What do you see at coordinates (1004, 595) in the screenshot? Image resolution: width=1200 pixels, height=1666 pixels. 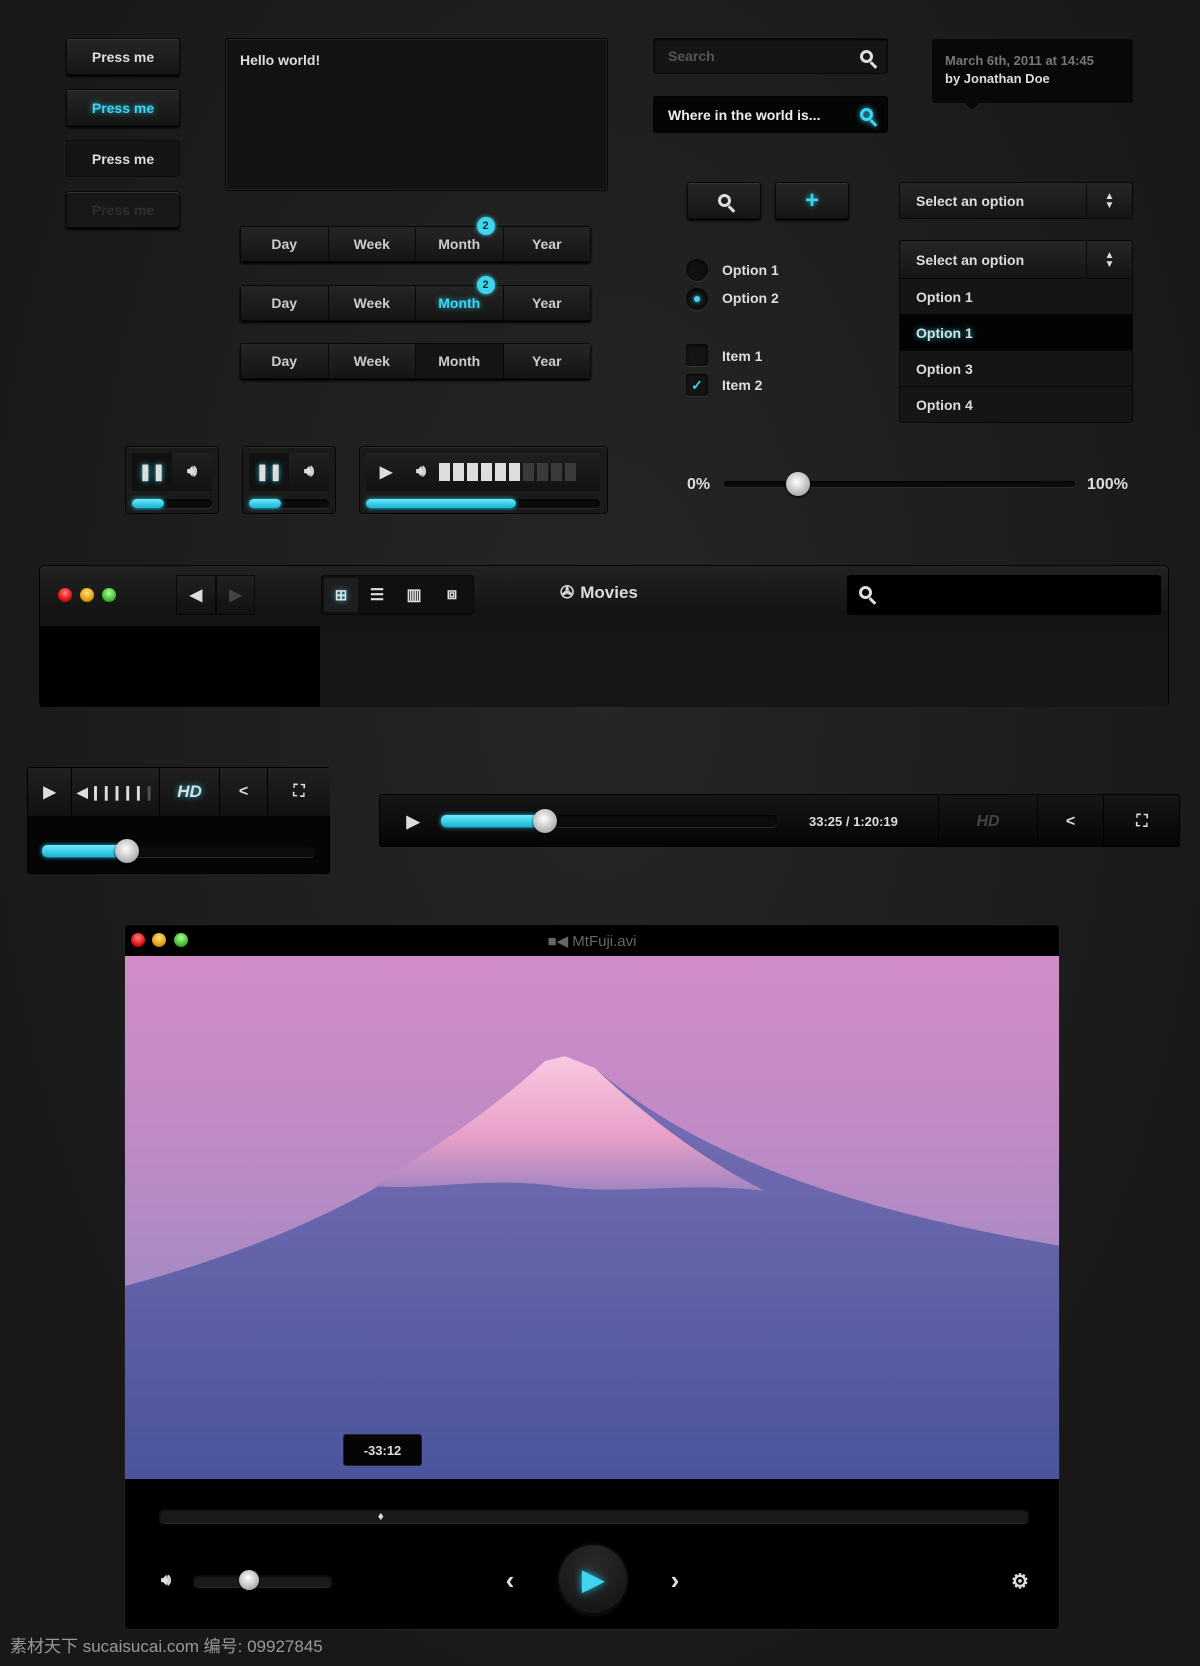 I see `finder-search-input` at bounding box center [1004, 595].